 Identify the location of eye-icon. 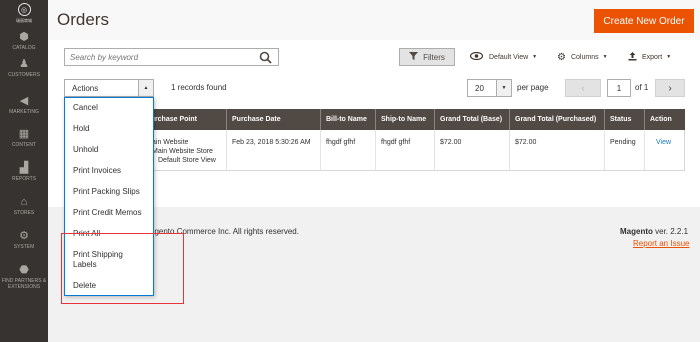
(476, 56).